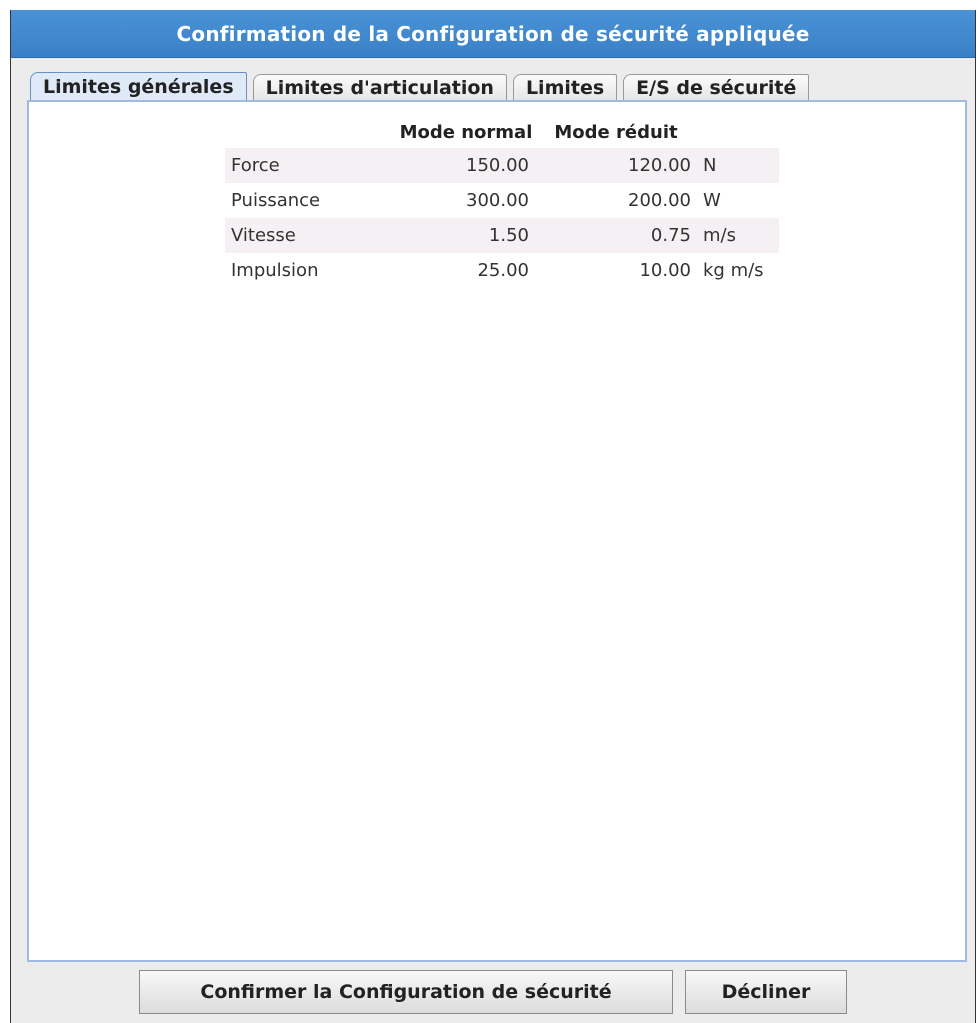 The width and height of the screenshot is (978, 1023). Describe the element at coordinates (733, 270) in the screenshot. I see `unit-label: kg m/s` at that location.